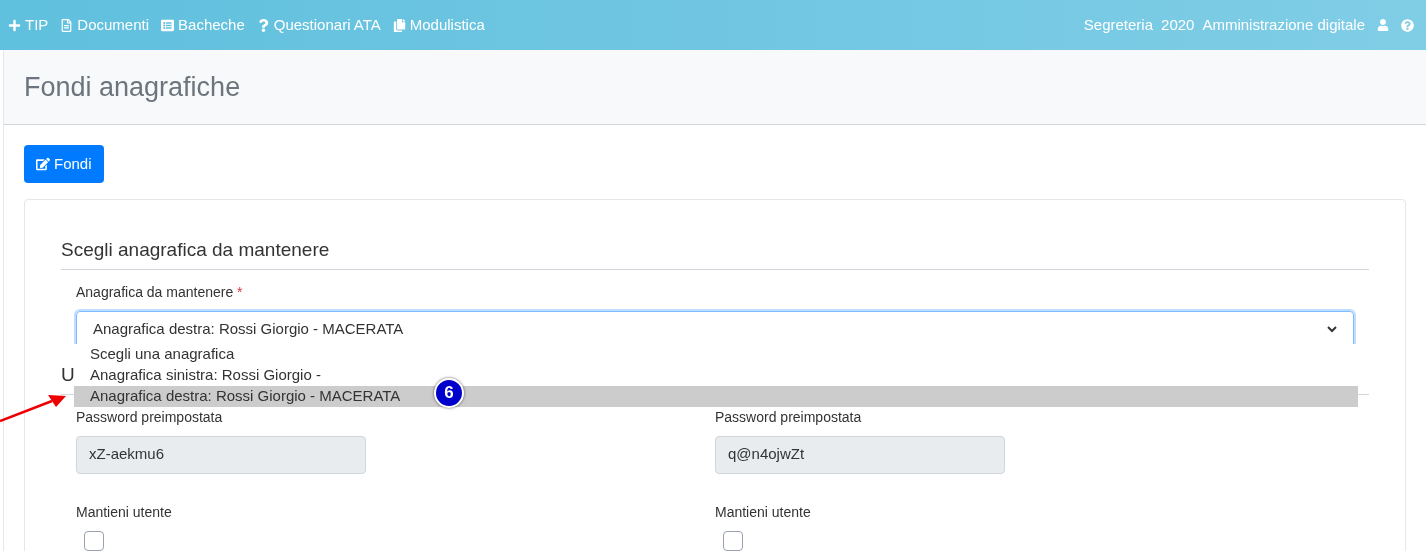  Describe the element at coordinates (860, 454) in the screenshot. I see `password-field: q@n4ojwZt` at that location.